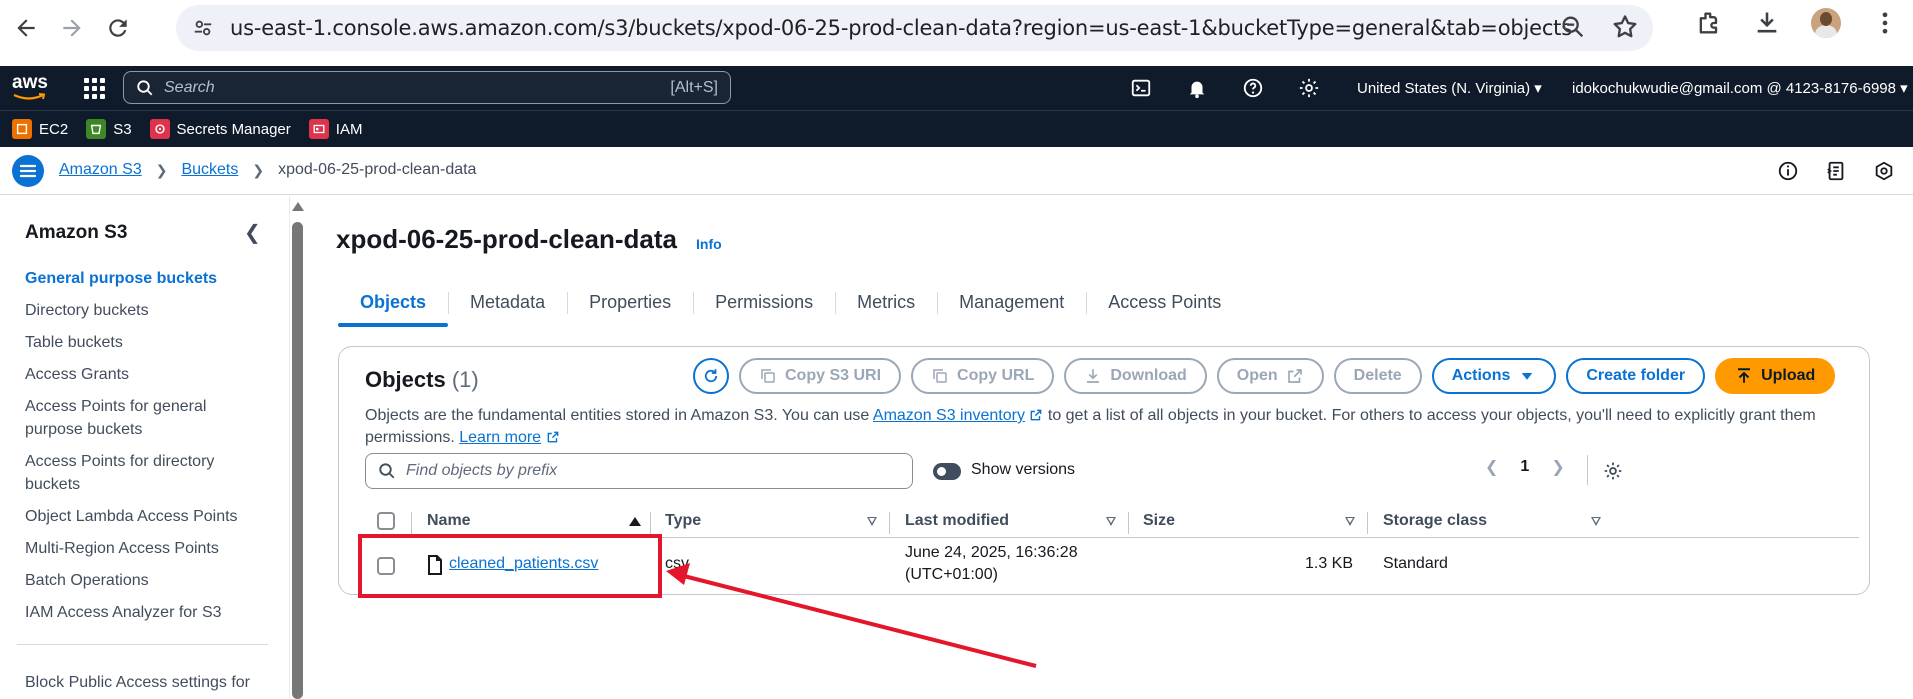 The height and width of the screenshot is (699, 1913). What do you see at coordinates (94, 88) in the screenshot?
I see `services-grid-icon` at bounding box center [94, 88].